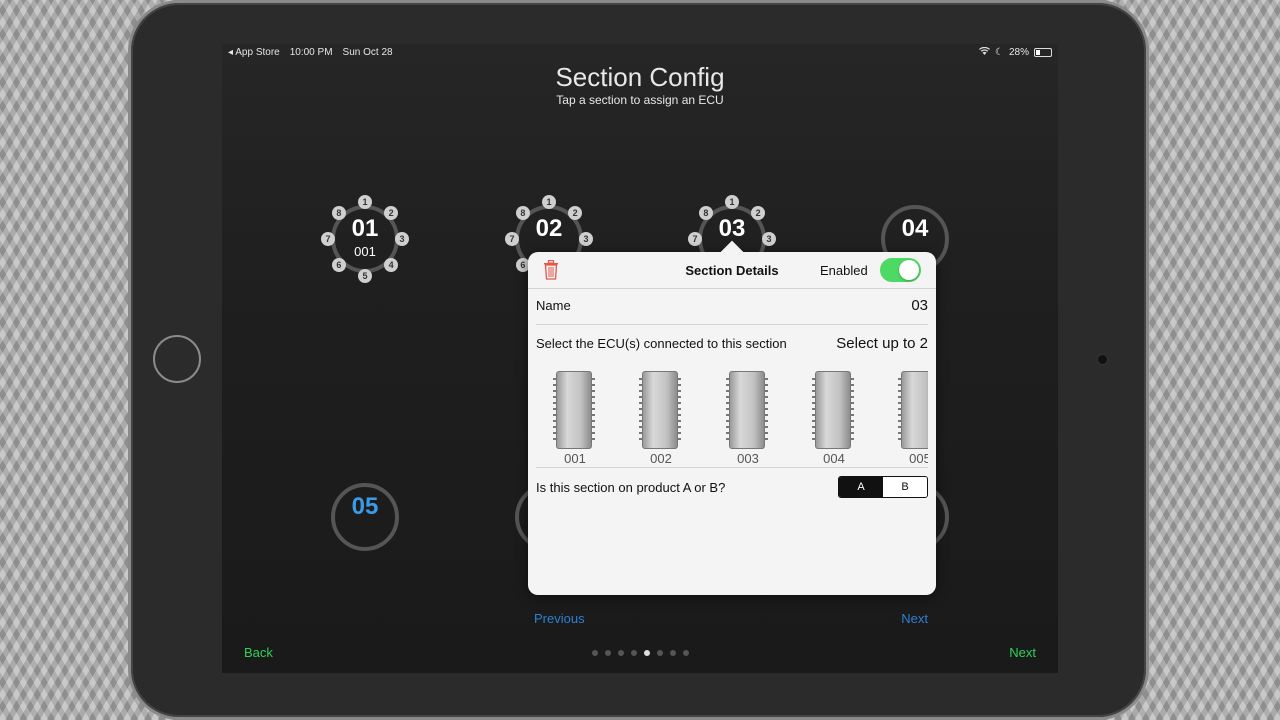 The height and width of the screenshot is (720, 1280). Describe the element at coordinates (905, 487) in the screenshot. I see `product-option-b: B` at that location.